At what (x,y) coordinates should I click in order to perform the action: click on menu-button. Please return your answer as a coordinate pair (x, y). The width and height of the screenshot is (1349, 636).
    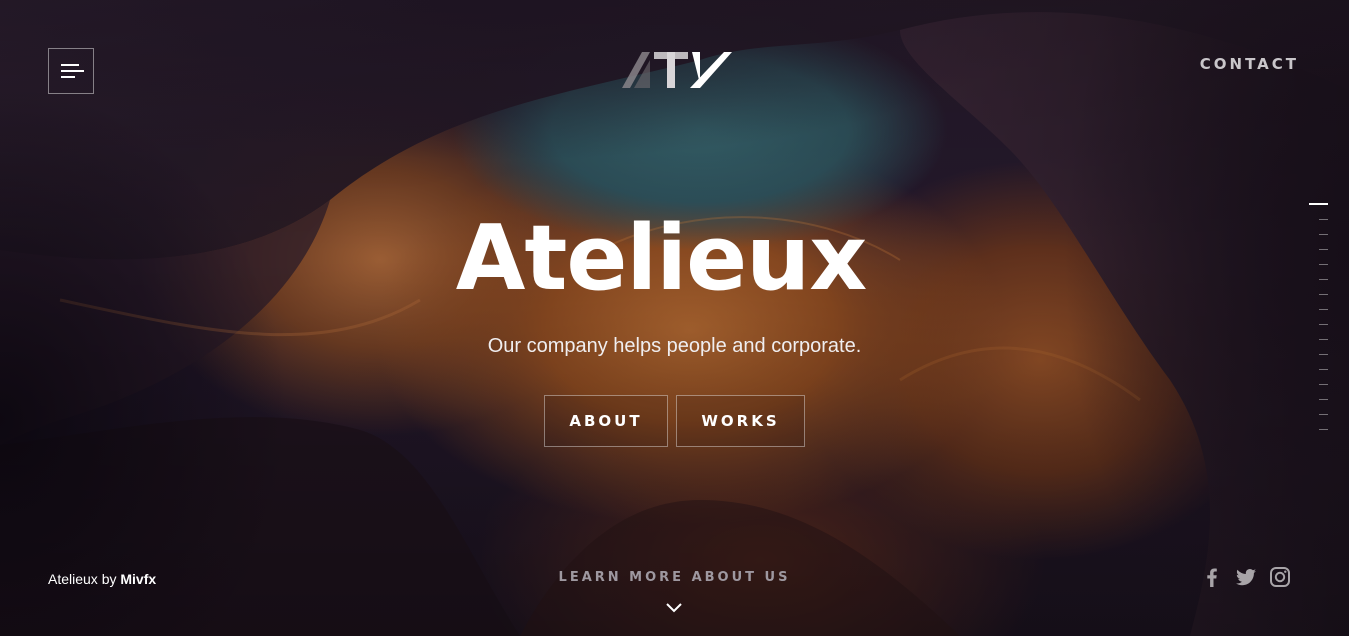
    Looking at the image, I should click on (71, 71).